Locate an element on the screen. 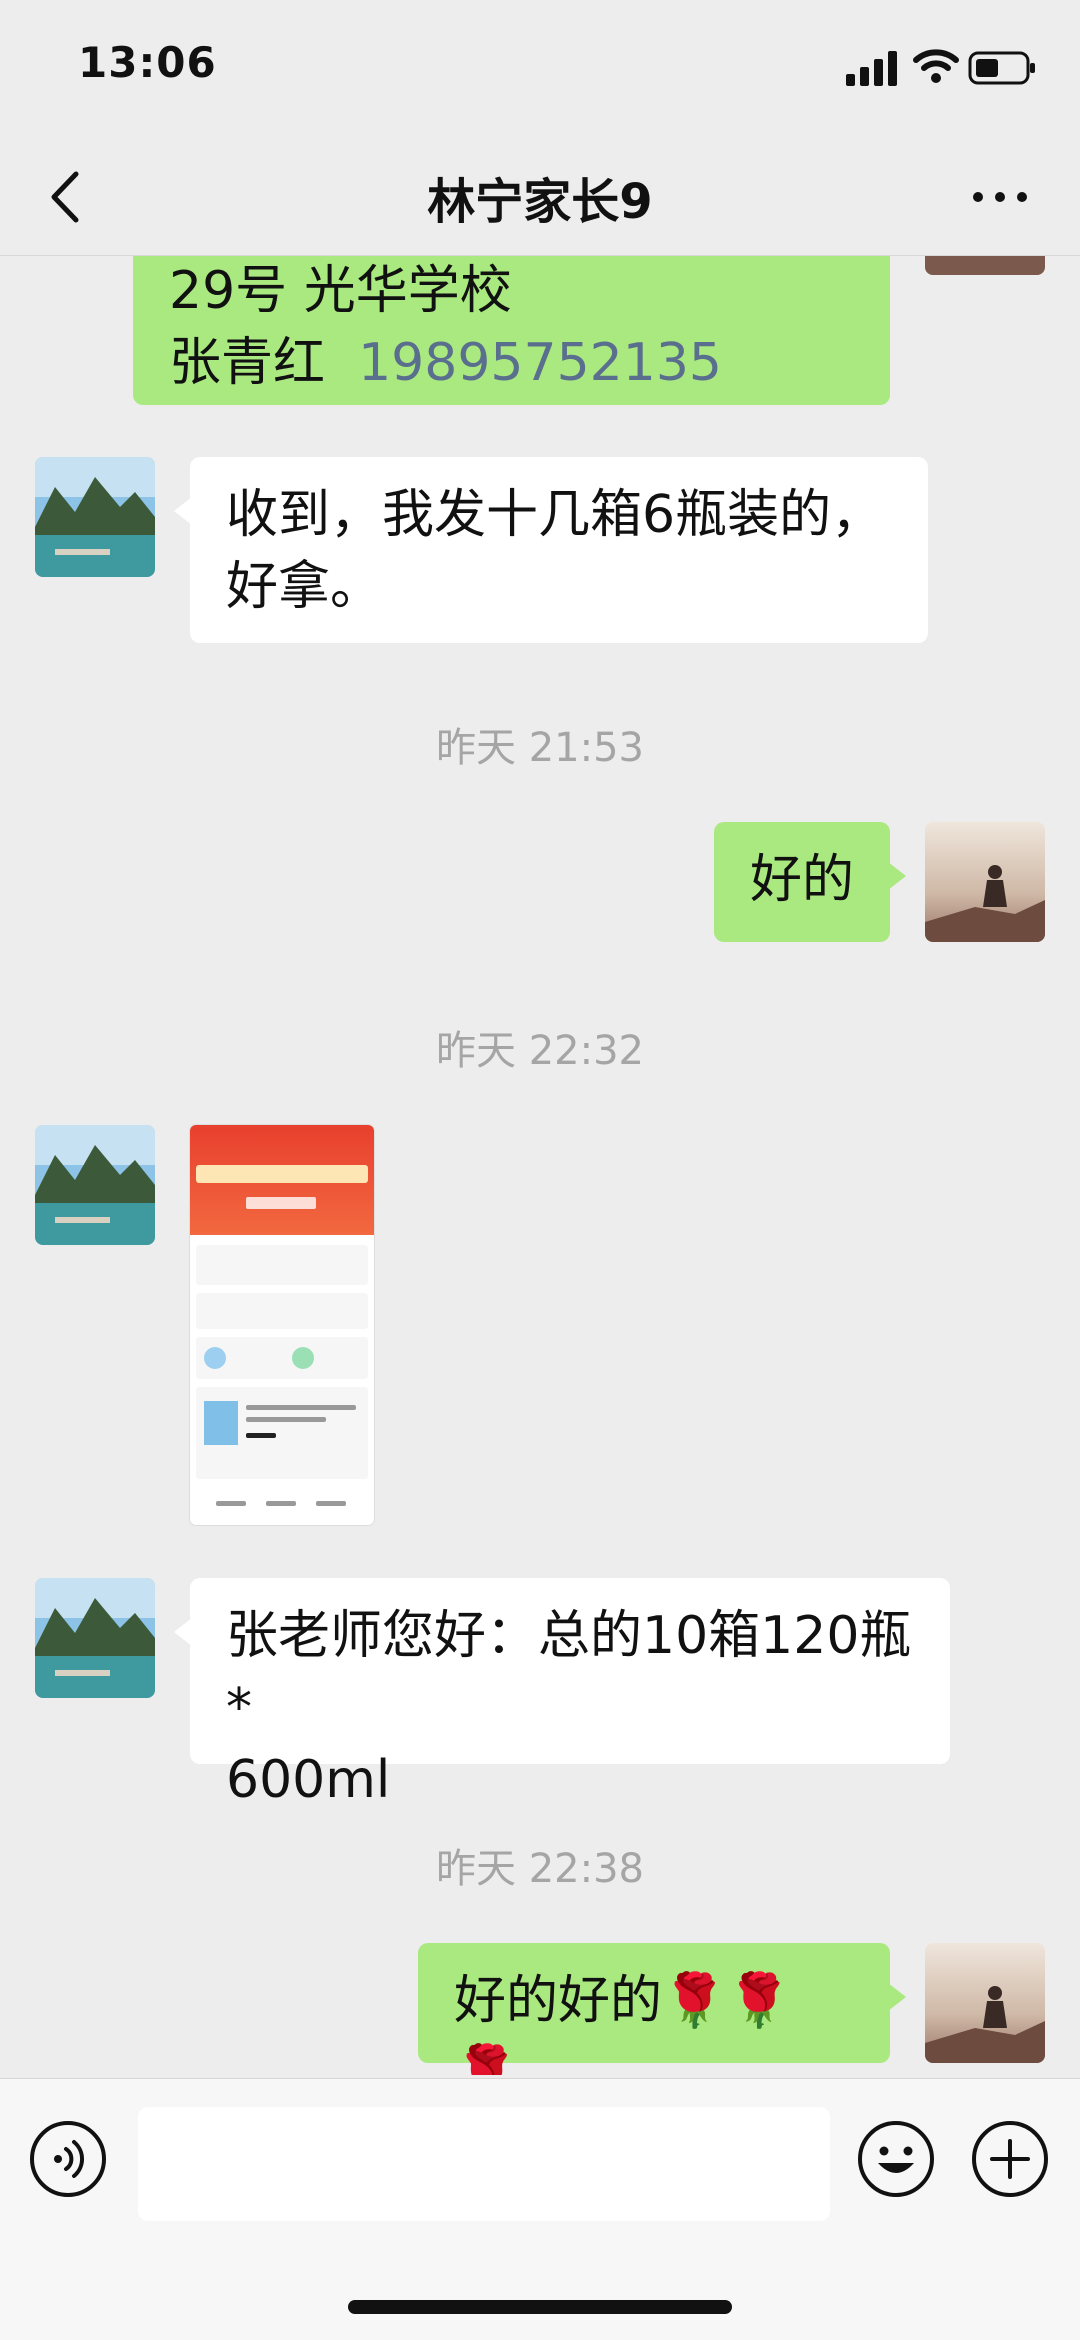  home-indicator is located at coordinates (540, 2307).